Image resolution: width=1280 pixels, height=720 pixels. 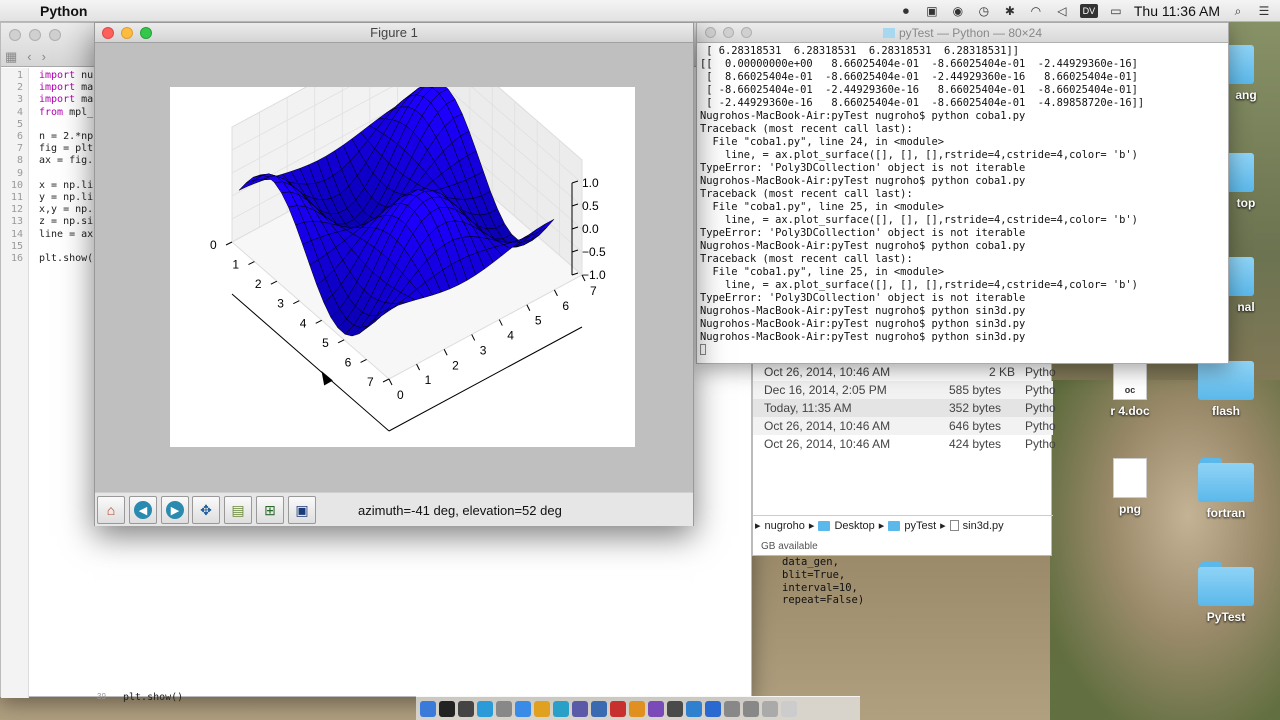 I want to click on back-nav-icon: ‹, so click(x=29, y=57).